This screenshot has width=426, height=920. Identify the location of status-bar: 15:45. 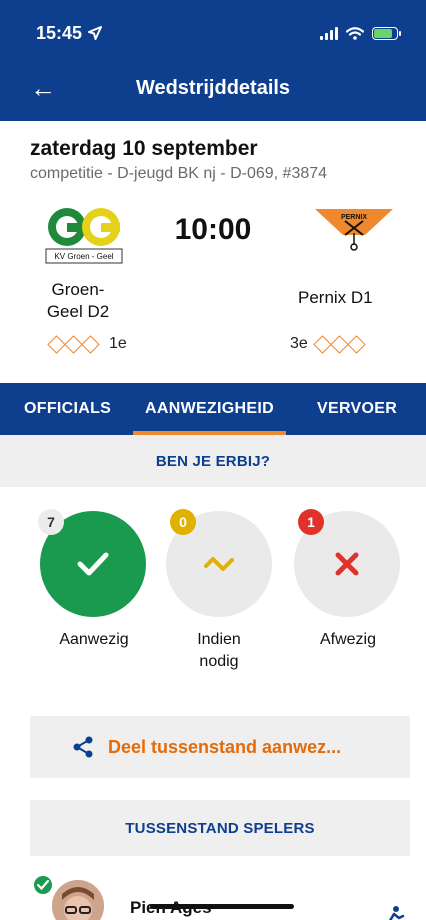
(218, 33).